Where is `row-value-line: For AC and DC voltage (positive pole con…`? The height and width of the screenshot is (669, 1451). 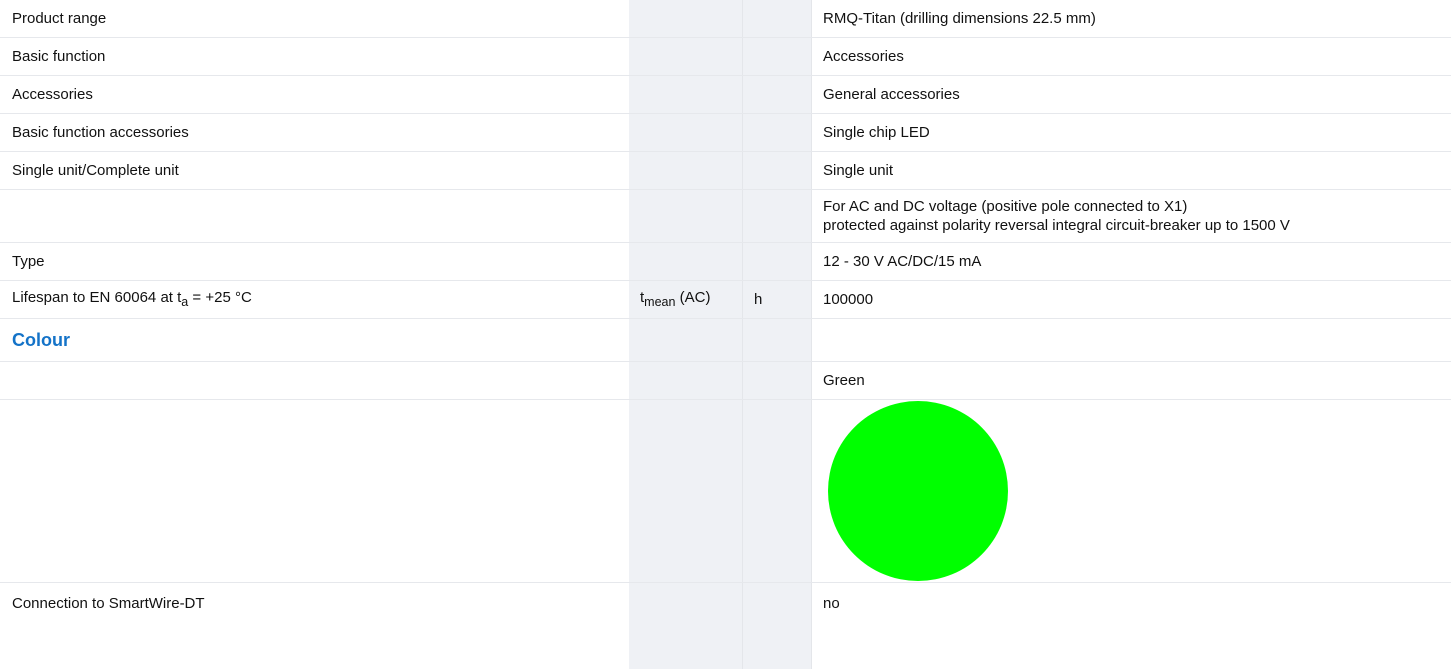 row-value-line: For AC and DC voltage (positive pole con… is located at coordinates (1005, 206).